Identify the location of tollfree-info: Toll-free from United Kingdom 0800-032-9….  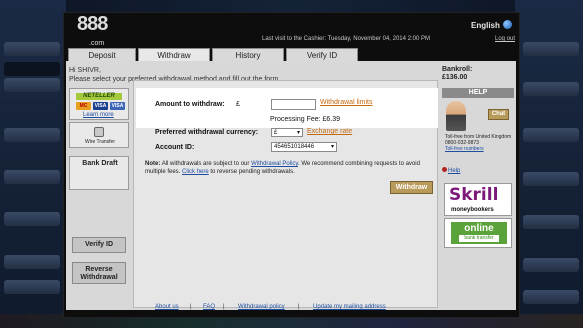
(480, 143).